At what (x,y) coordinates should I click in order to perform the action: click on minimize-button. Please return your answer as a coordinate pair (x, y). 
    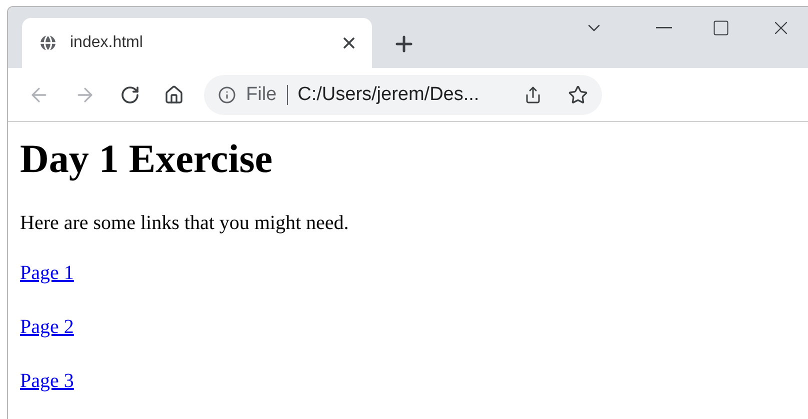
    Looking at the image, I should click on (664, 28).